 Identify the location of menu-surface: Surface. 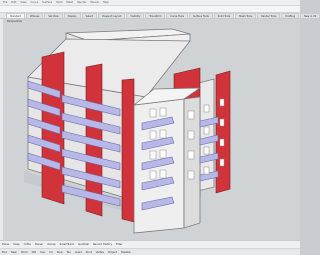
(47, 2).